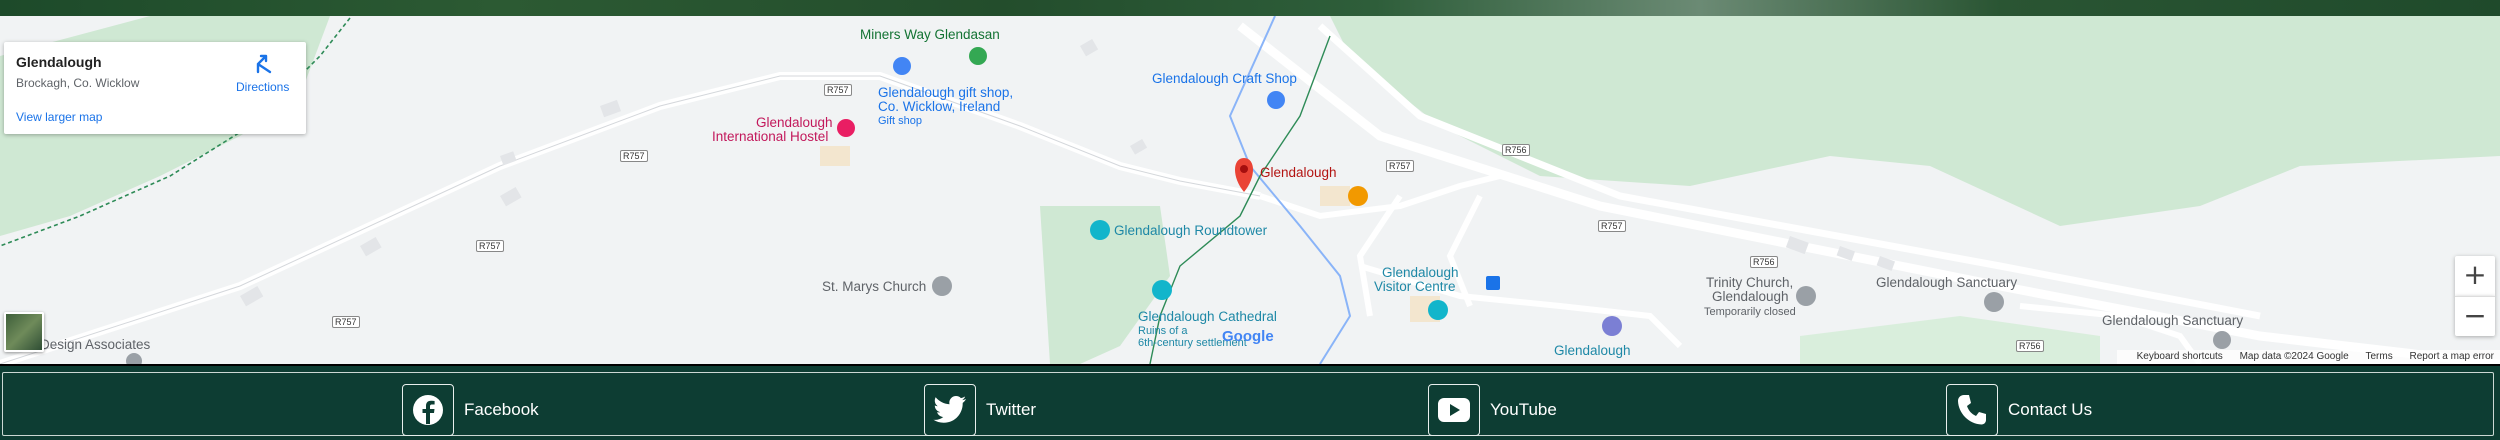 This screenshot has width=2500, height=440. What do you see at coordinates (2172, 321) in the screenshot?
I see `poi-sanctuary-2: Glendalough Sanctuary` at bounding box center [2172, 321].